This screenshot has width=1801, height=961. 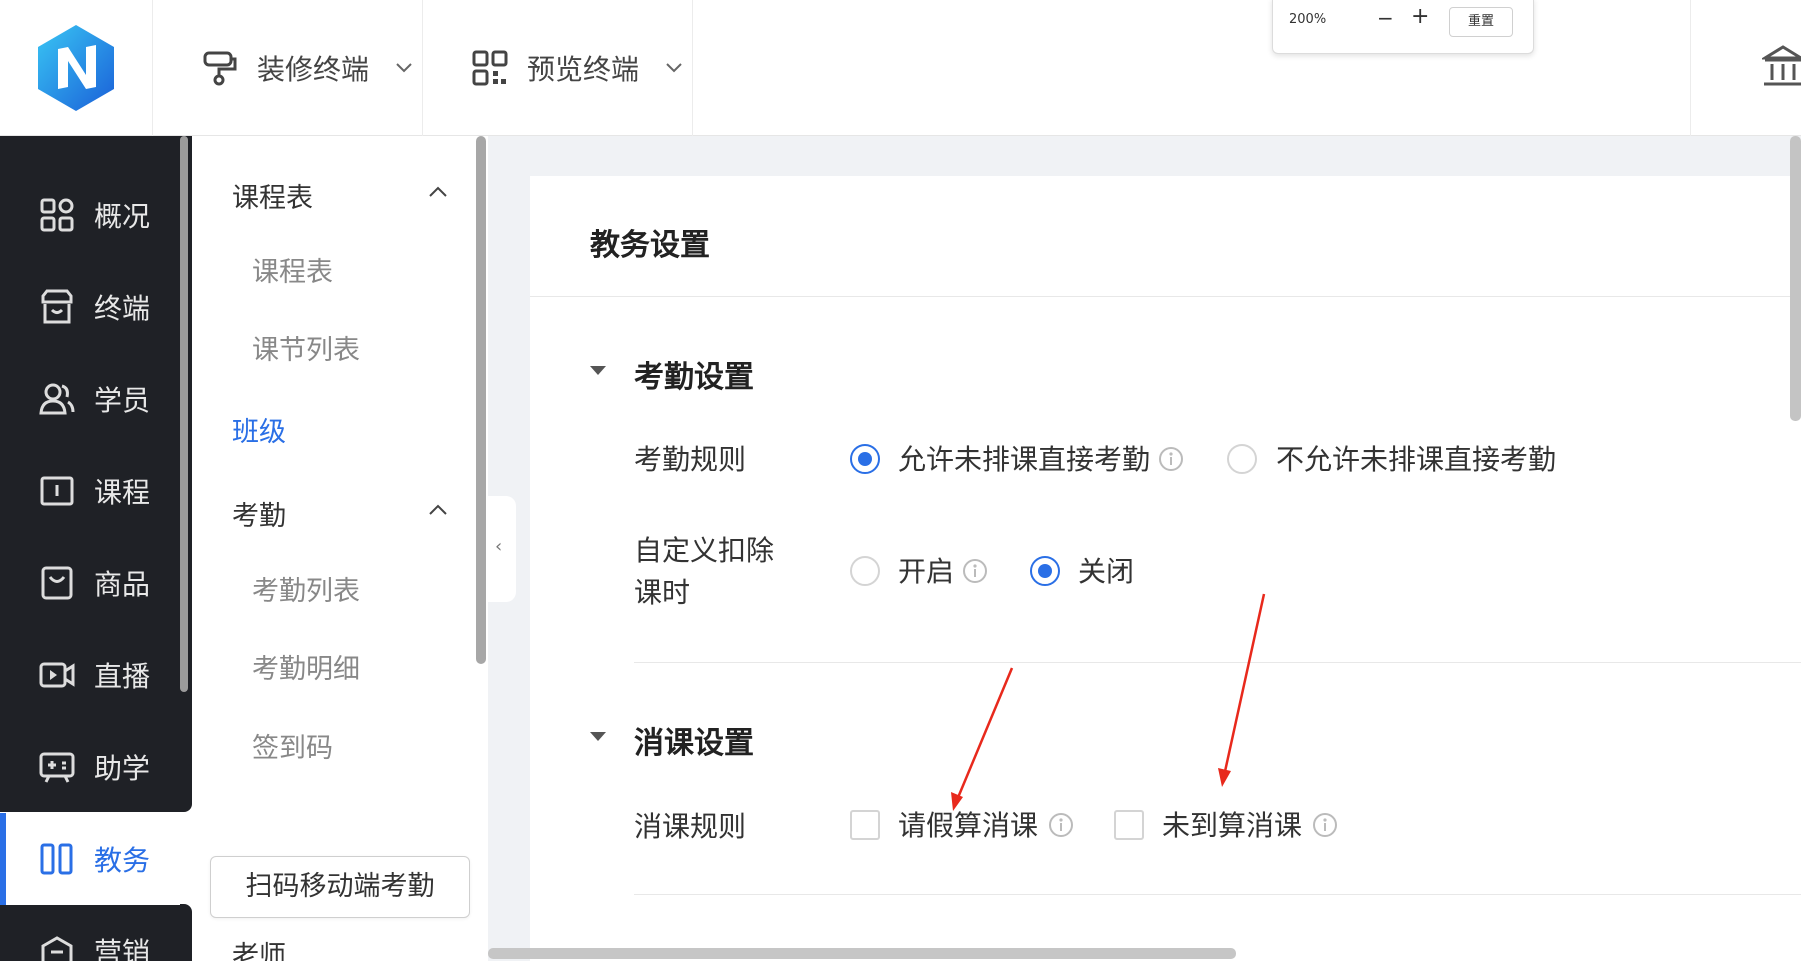 What do you see at coordinates (292, 745) in the screenshot?
I see `subnav-item-signin-code: 签到码` at bounding box center [292, 745].